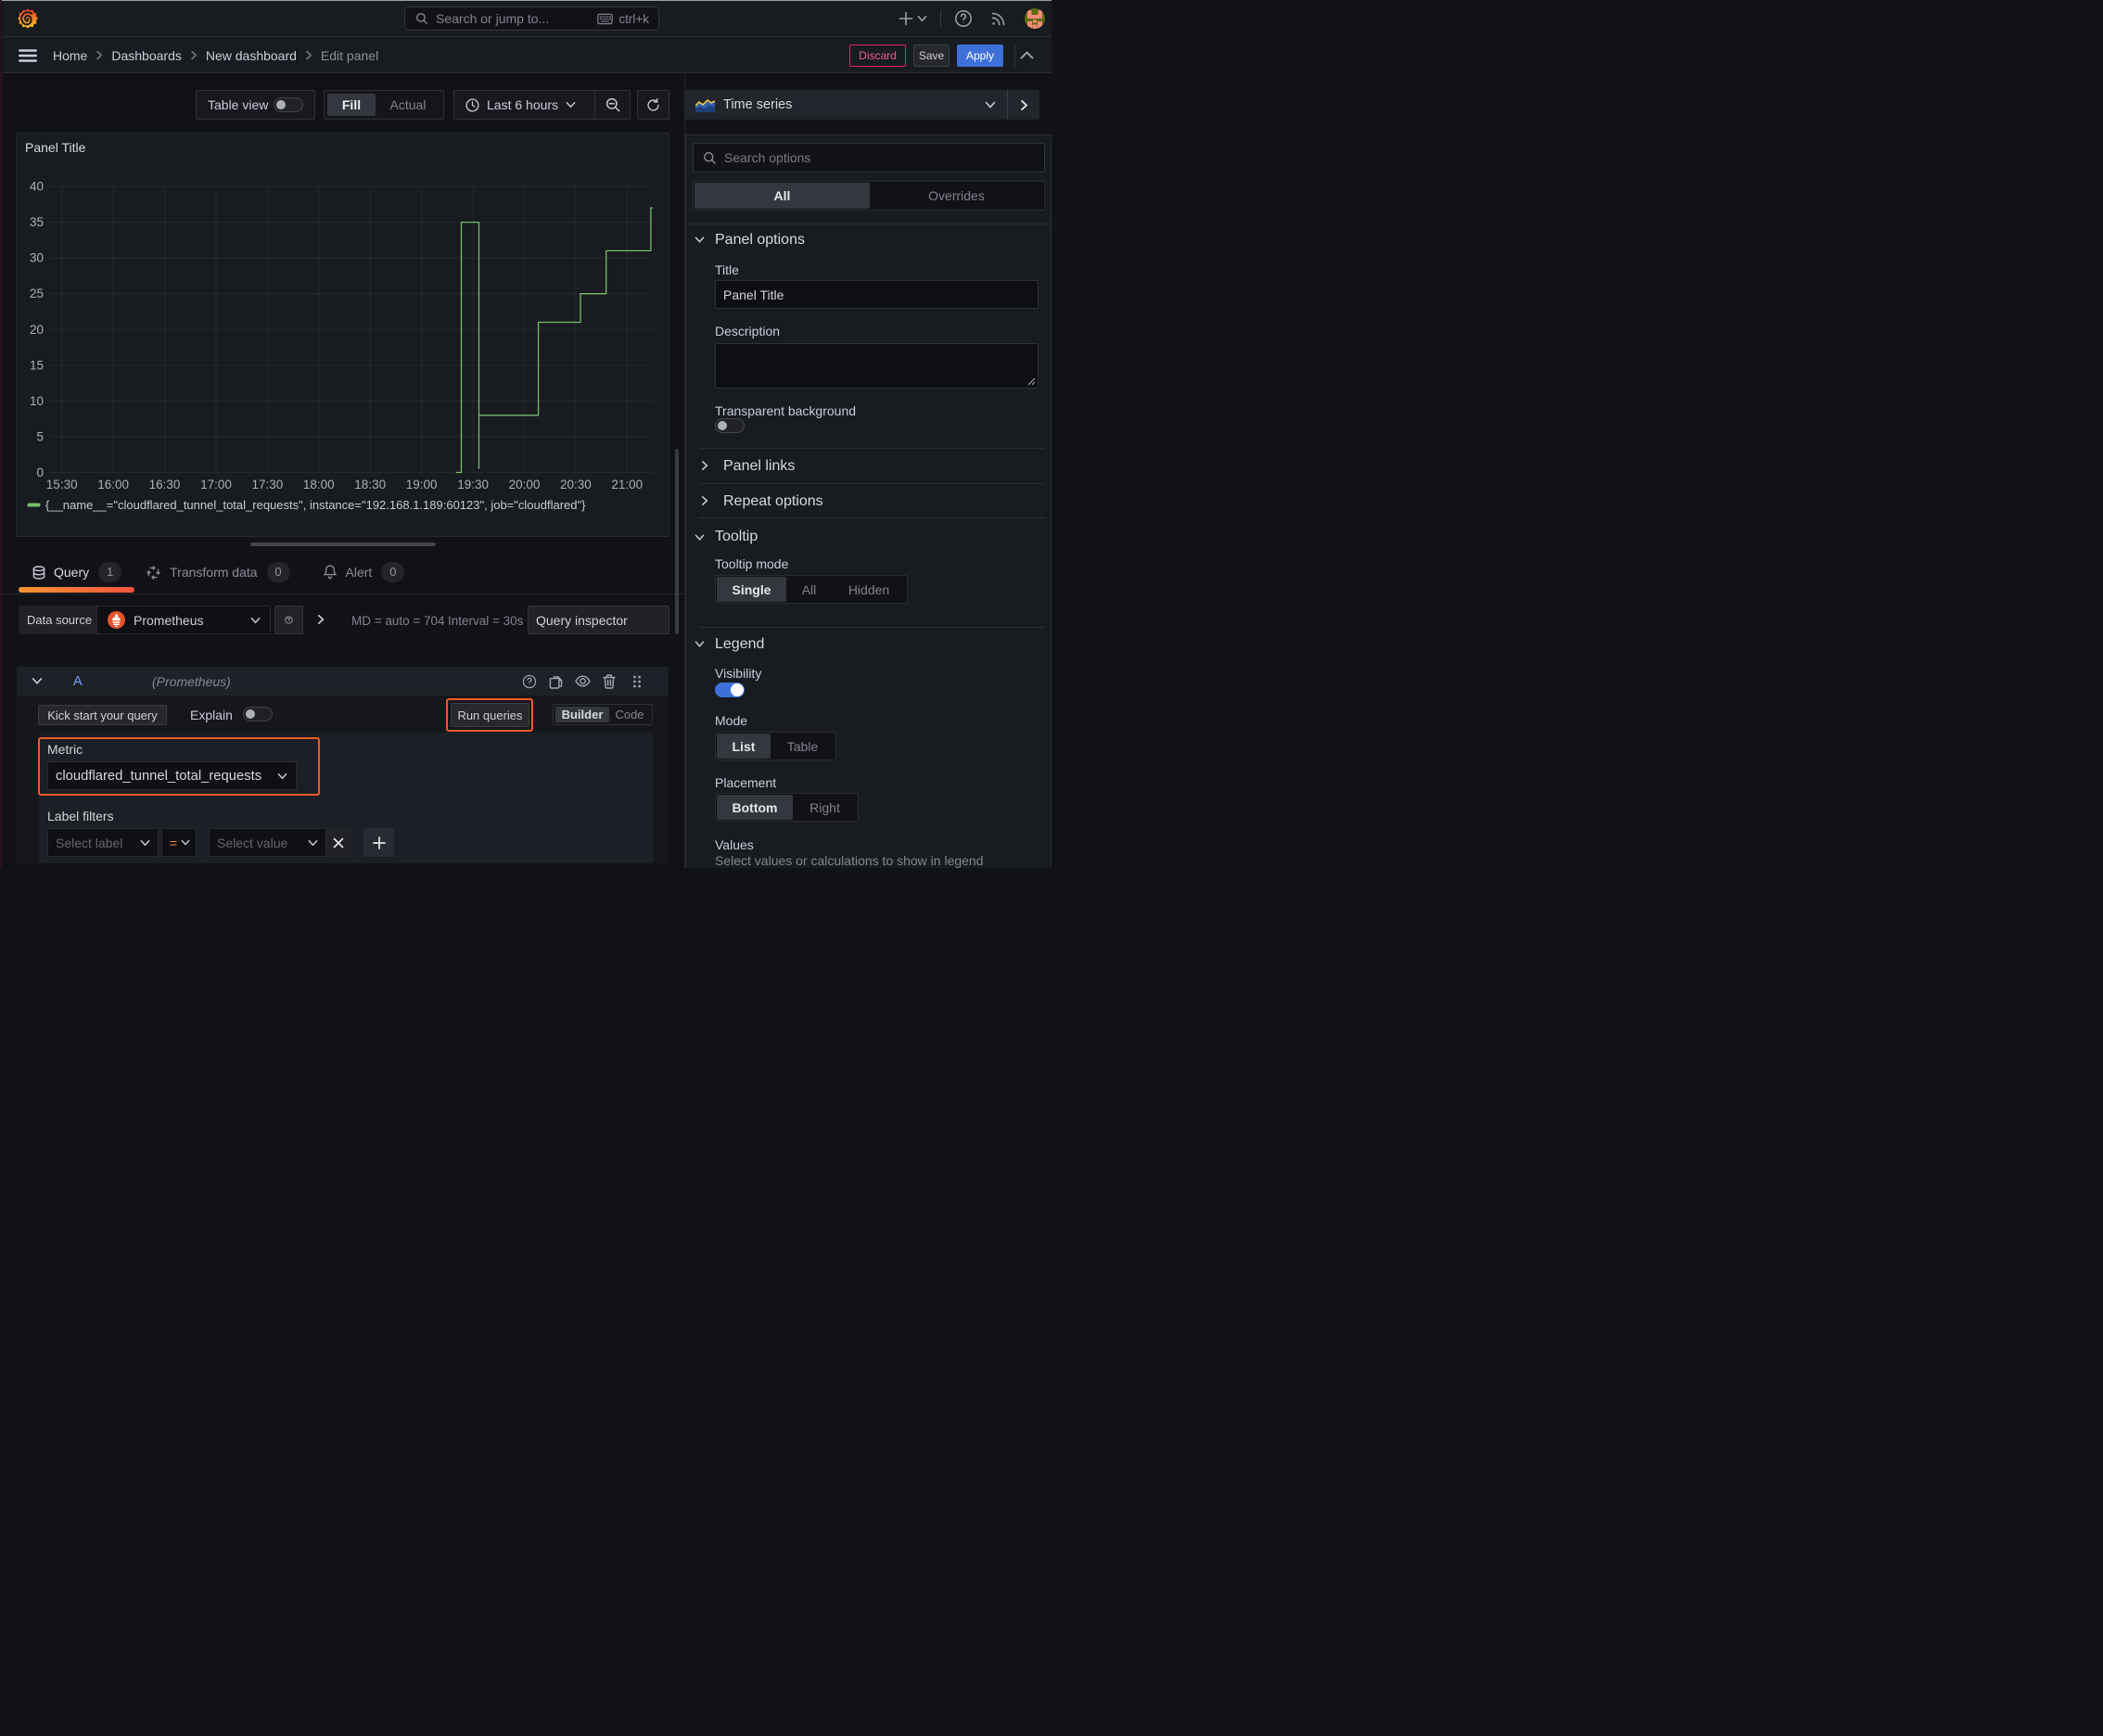  What do you see at coordinates (37, 365) in the screenshot?
I see `svg-text: 15` at bounding box center [37, 365].